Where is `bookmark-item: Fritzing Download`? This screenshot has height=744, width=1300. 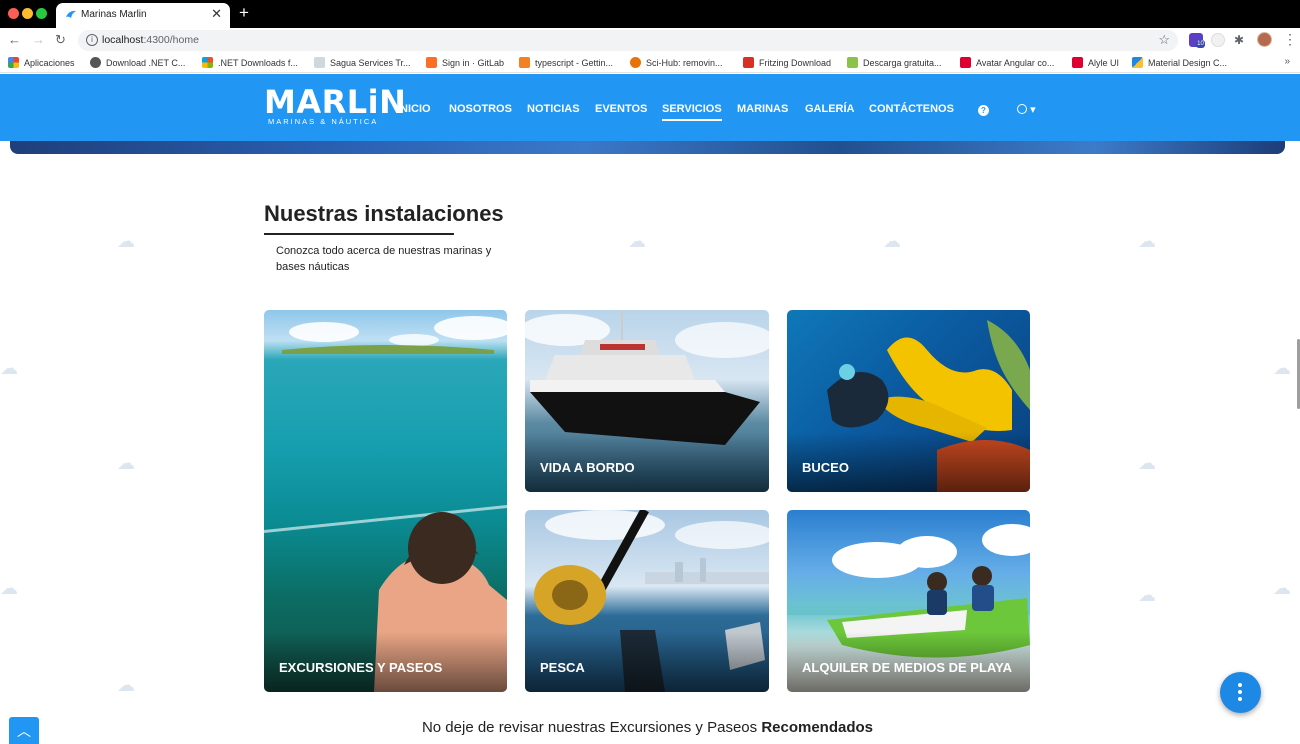 bookmark-item: Fritzing Download is located at coordinates (787, 63).